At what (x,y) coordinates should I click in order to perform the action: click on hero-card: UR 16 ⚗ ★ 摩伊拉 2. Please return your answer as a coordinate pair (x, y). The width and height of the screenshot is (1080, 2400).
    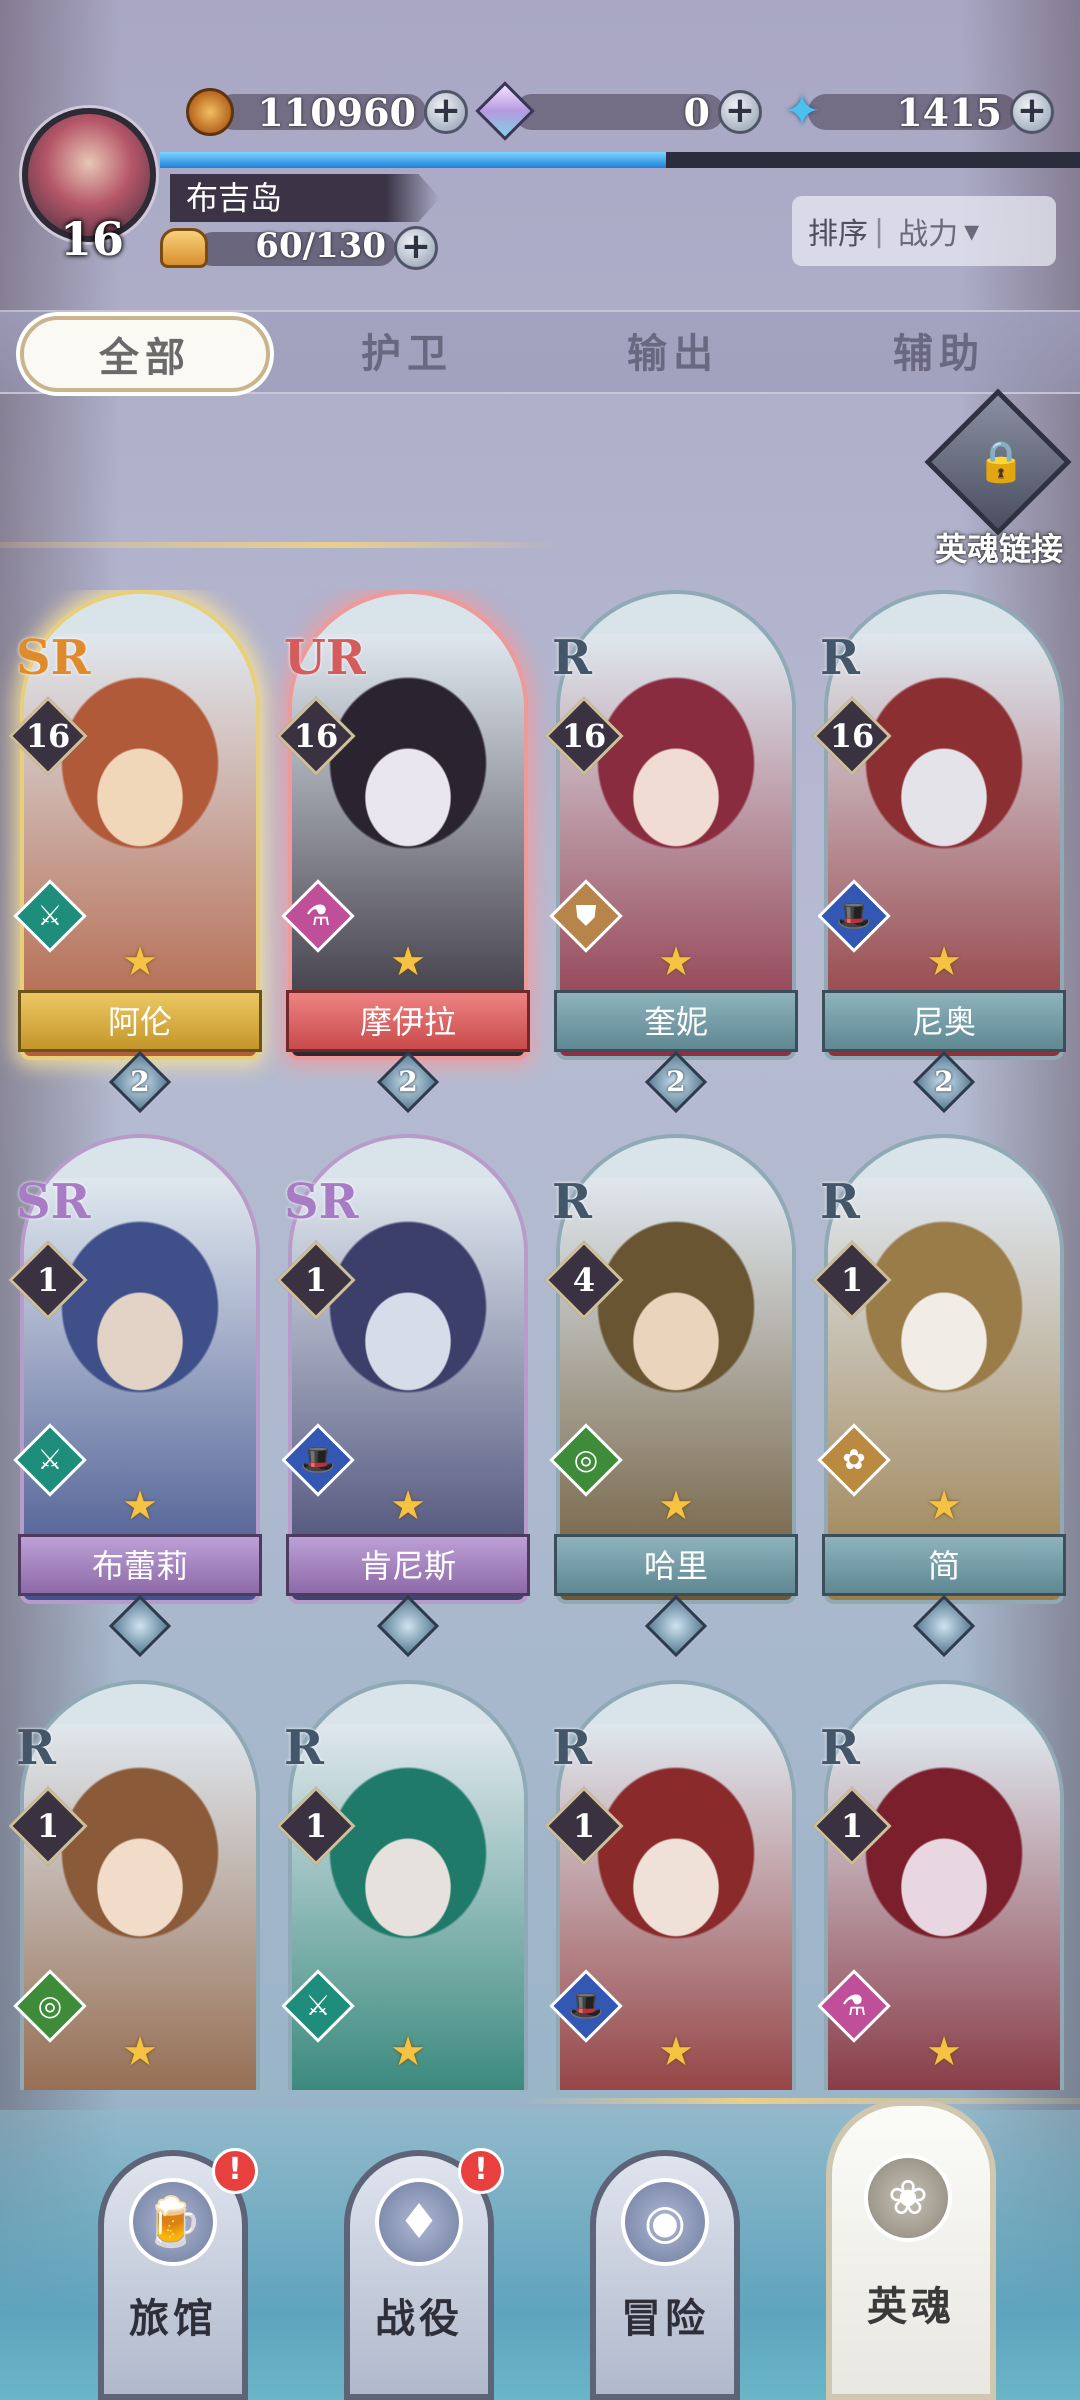
    Looking at the image, I should click on (403, 852).